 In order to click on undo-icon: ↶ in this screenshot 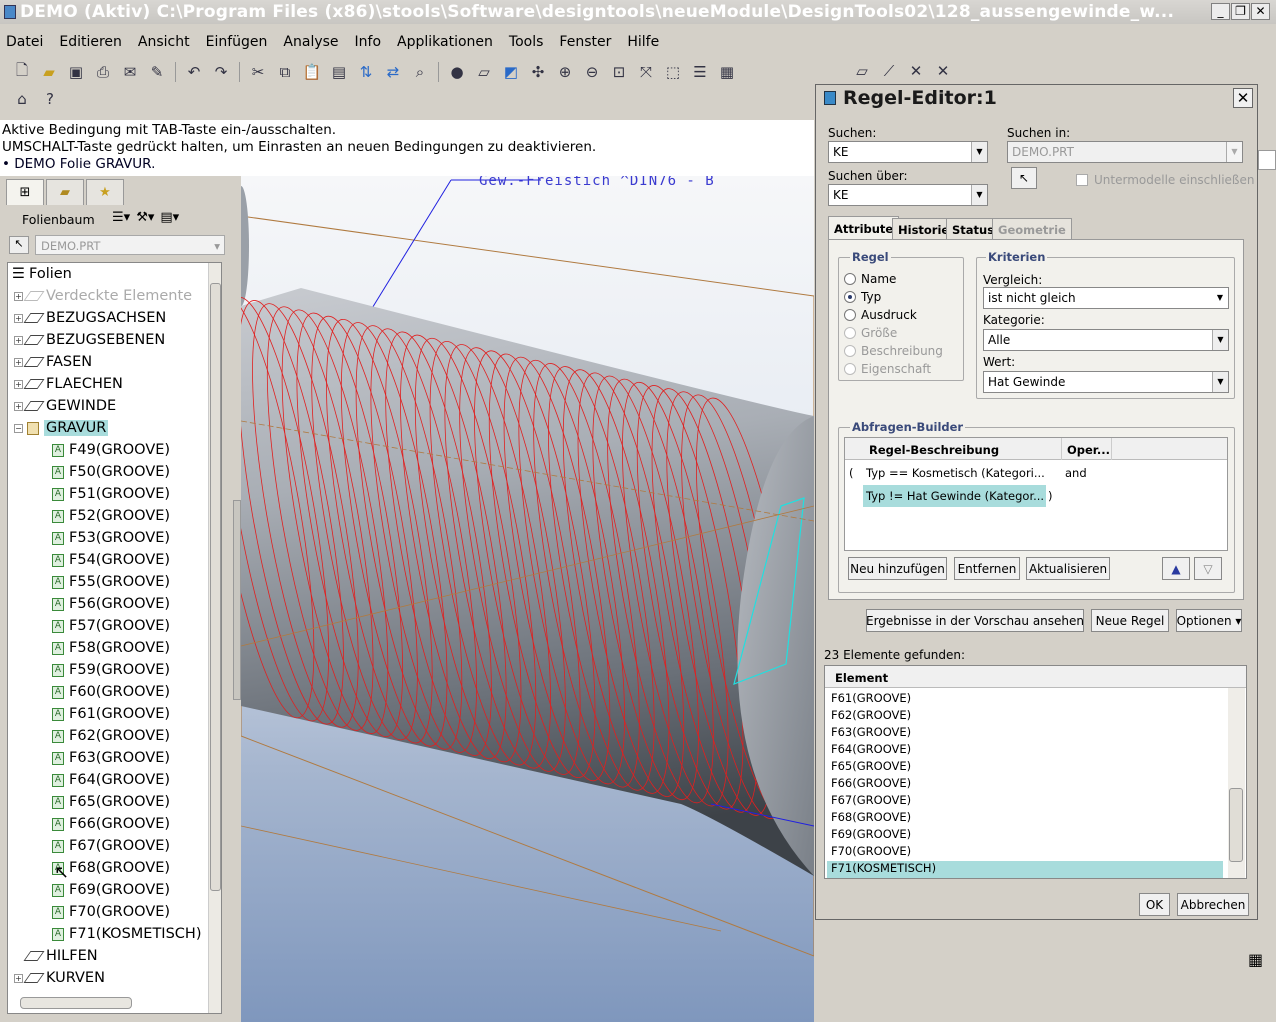, I will do `click(194, 72)`.